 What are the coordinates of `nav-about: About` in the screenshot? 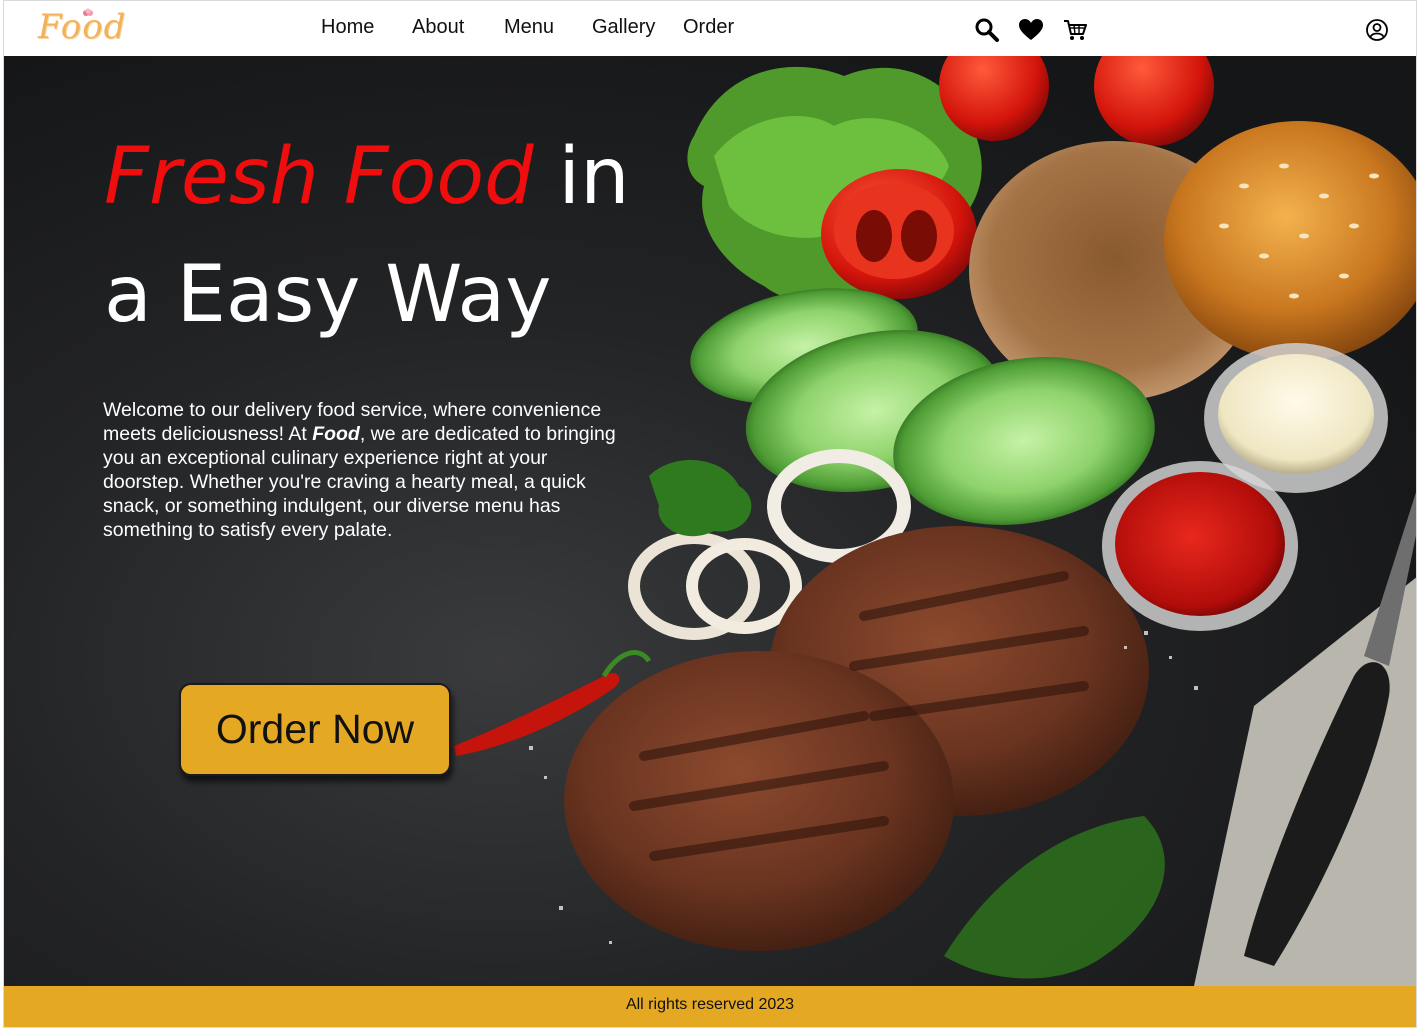 It's located at (438, 27).